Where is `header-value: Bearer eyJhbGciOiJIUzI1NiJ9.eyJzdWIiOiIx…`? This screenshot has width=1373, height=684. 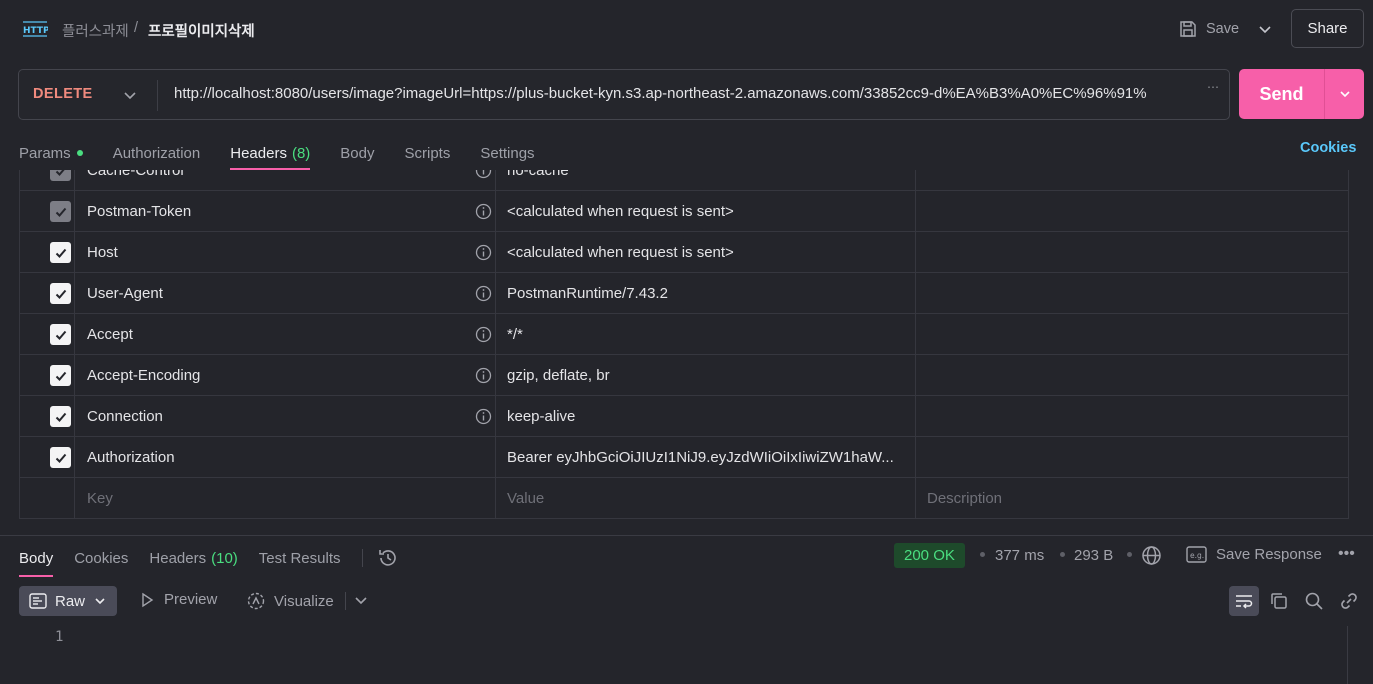
header-value: Bearer eyJhbGciOiJIUzI1NiJ9.eyJzdWIiOiIx… is located at coordinates (700, 457).